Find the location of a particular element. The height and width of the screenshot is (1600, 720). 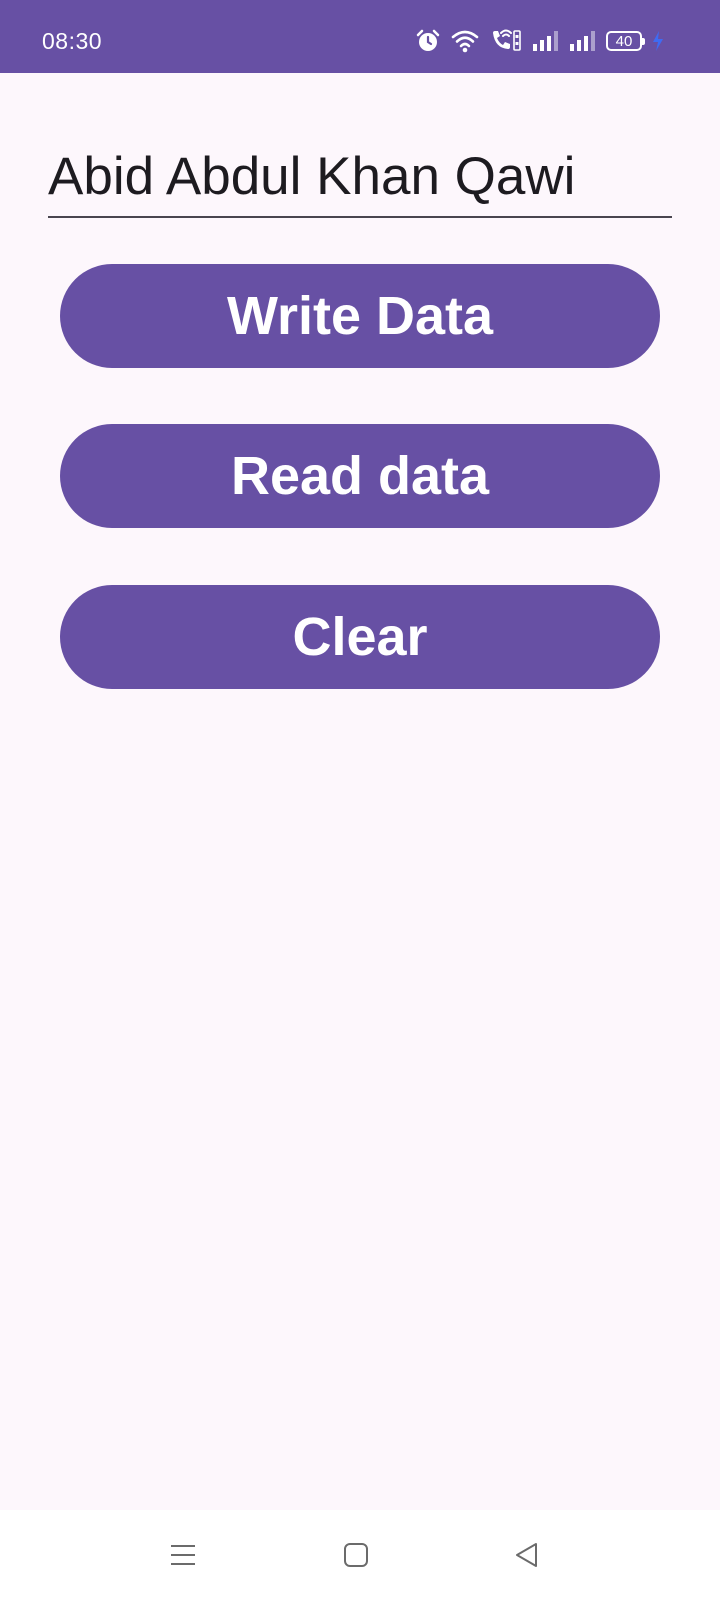

wifi-icon is located at coordinates (465, 41).